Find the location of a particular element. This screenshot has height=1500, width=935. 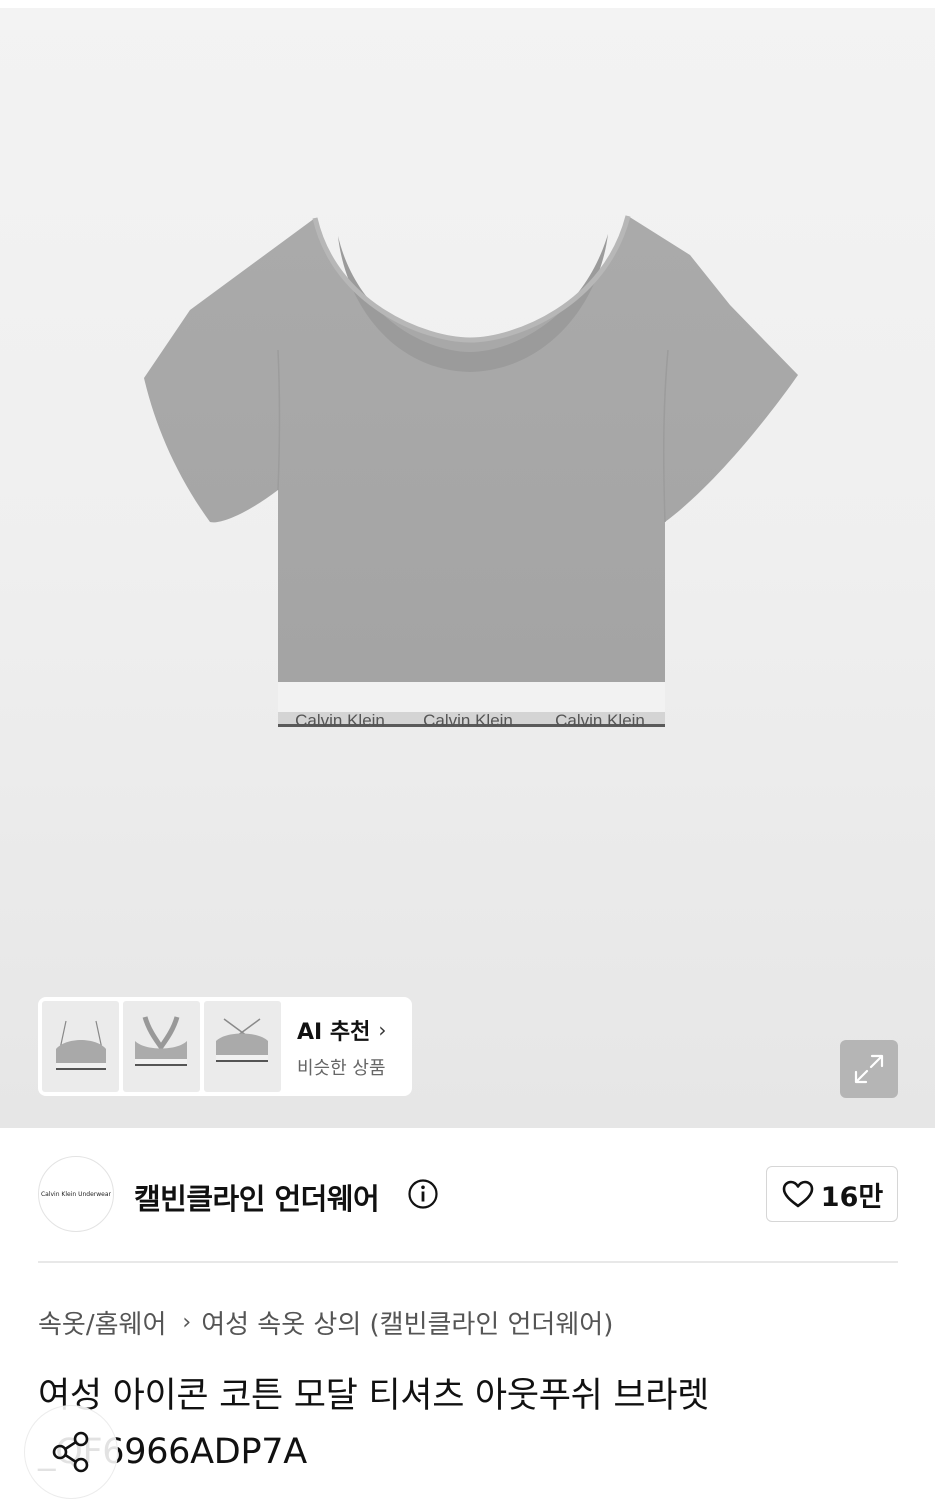

share-button is located at coordinates (71, 1452).